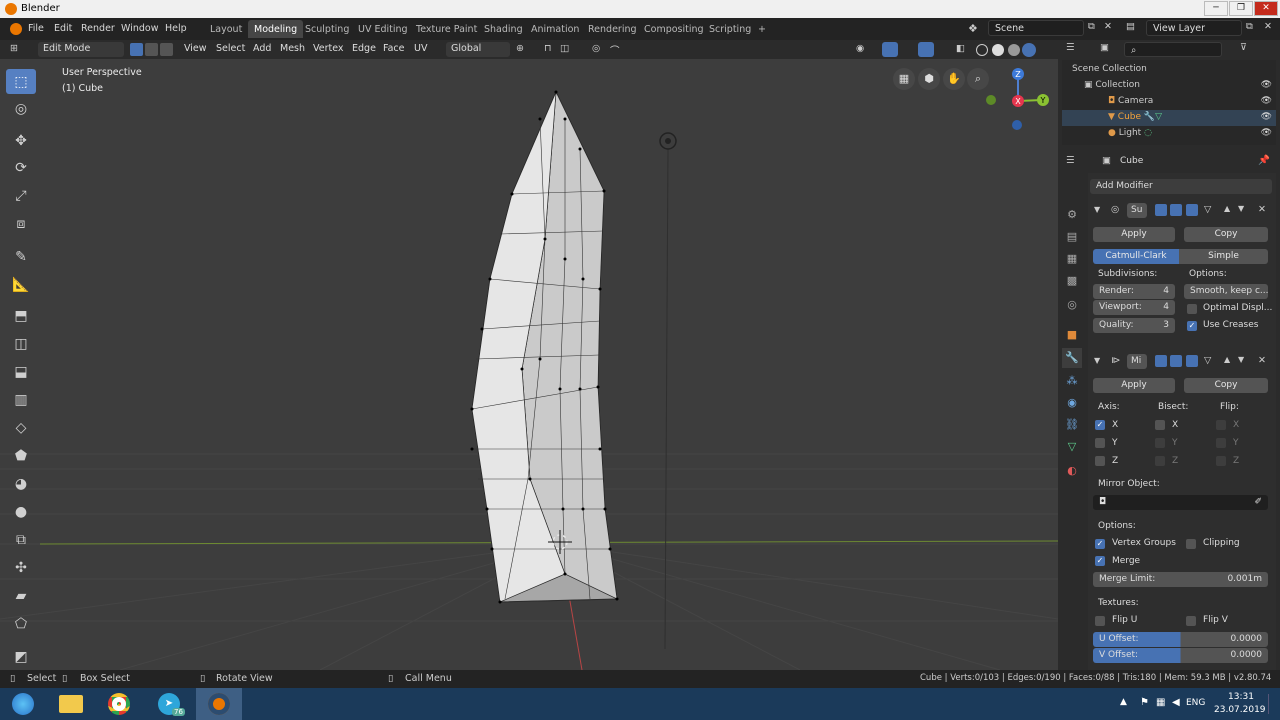 The height and width of the screenshot is (720, 1280). I want to click on header-add: Add, so click(262, 48).